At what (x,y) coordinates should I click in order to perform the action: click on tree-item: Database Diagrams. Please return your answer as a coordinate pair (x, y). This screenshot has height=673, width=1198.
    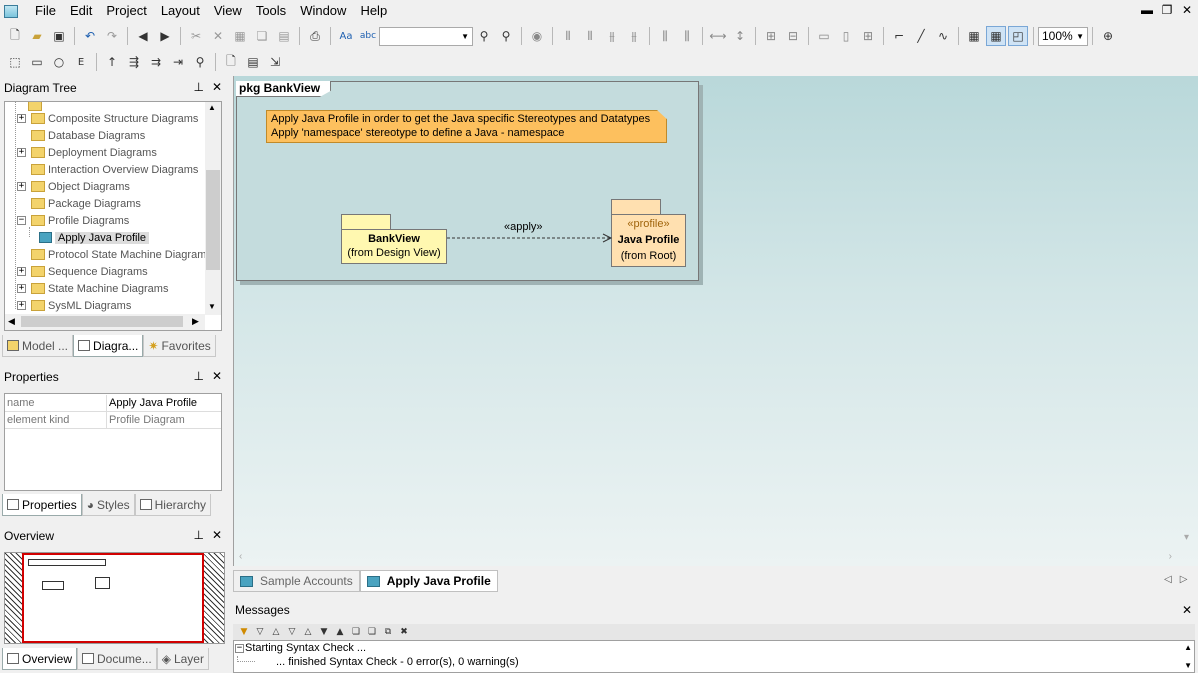
    Looking at the image, I should click on (81, 135).